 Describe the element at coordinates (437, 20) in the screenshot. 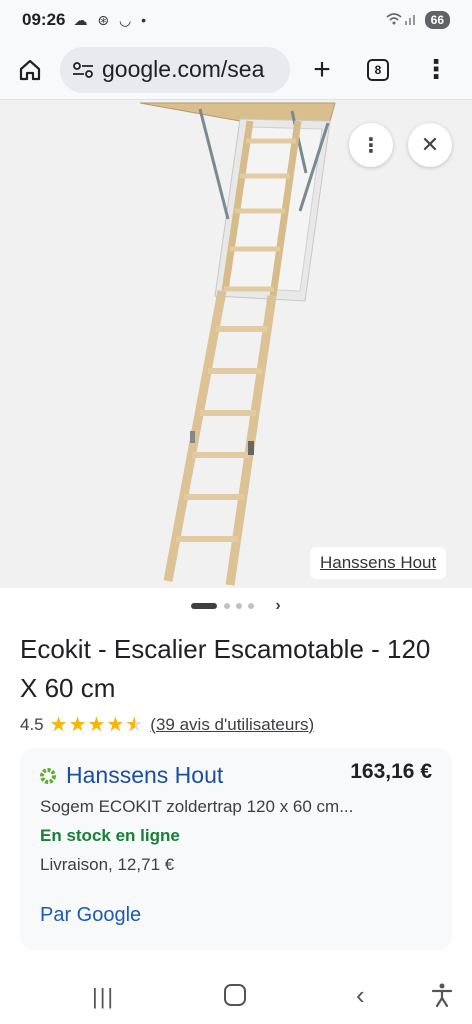

I see `battery-indicator: 66` at that location.